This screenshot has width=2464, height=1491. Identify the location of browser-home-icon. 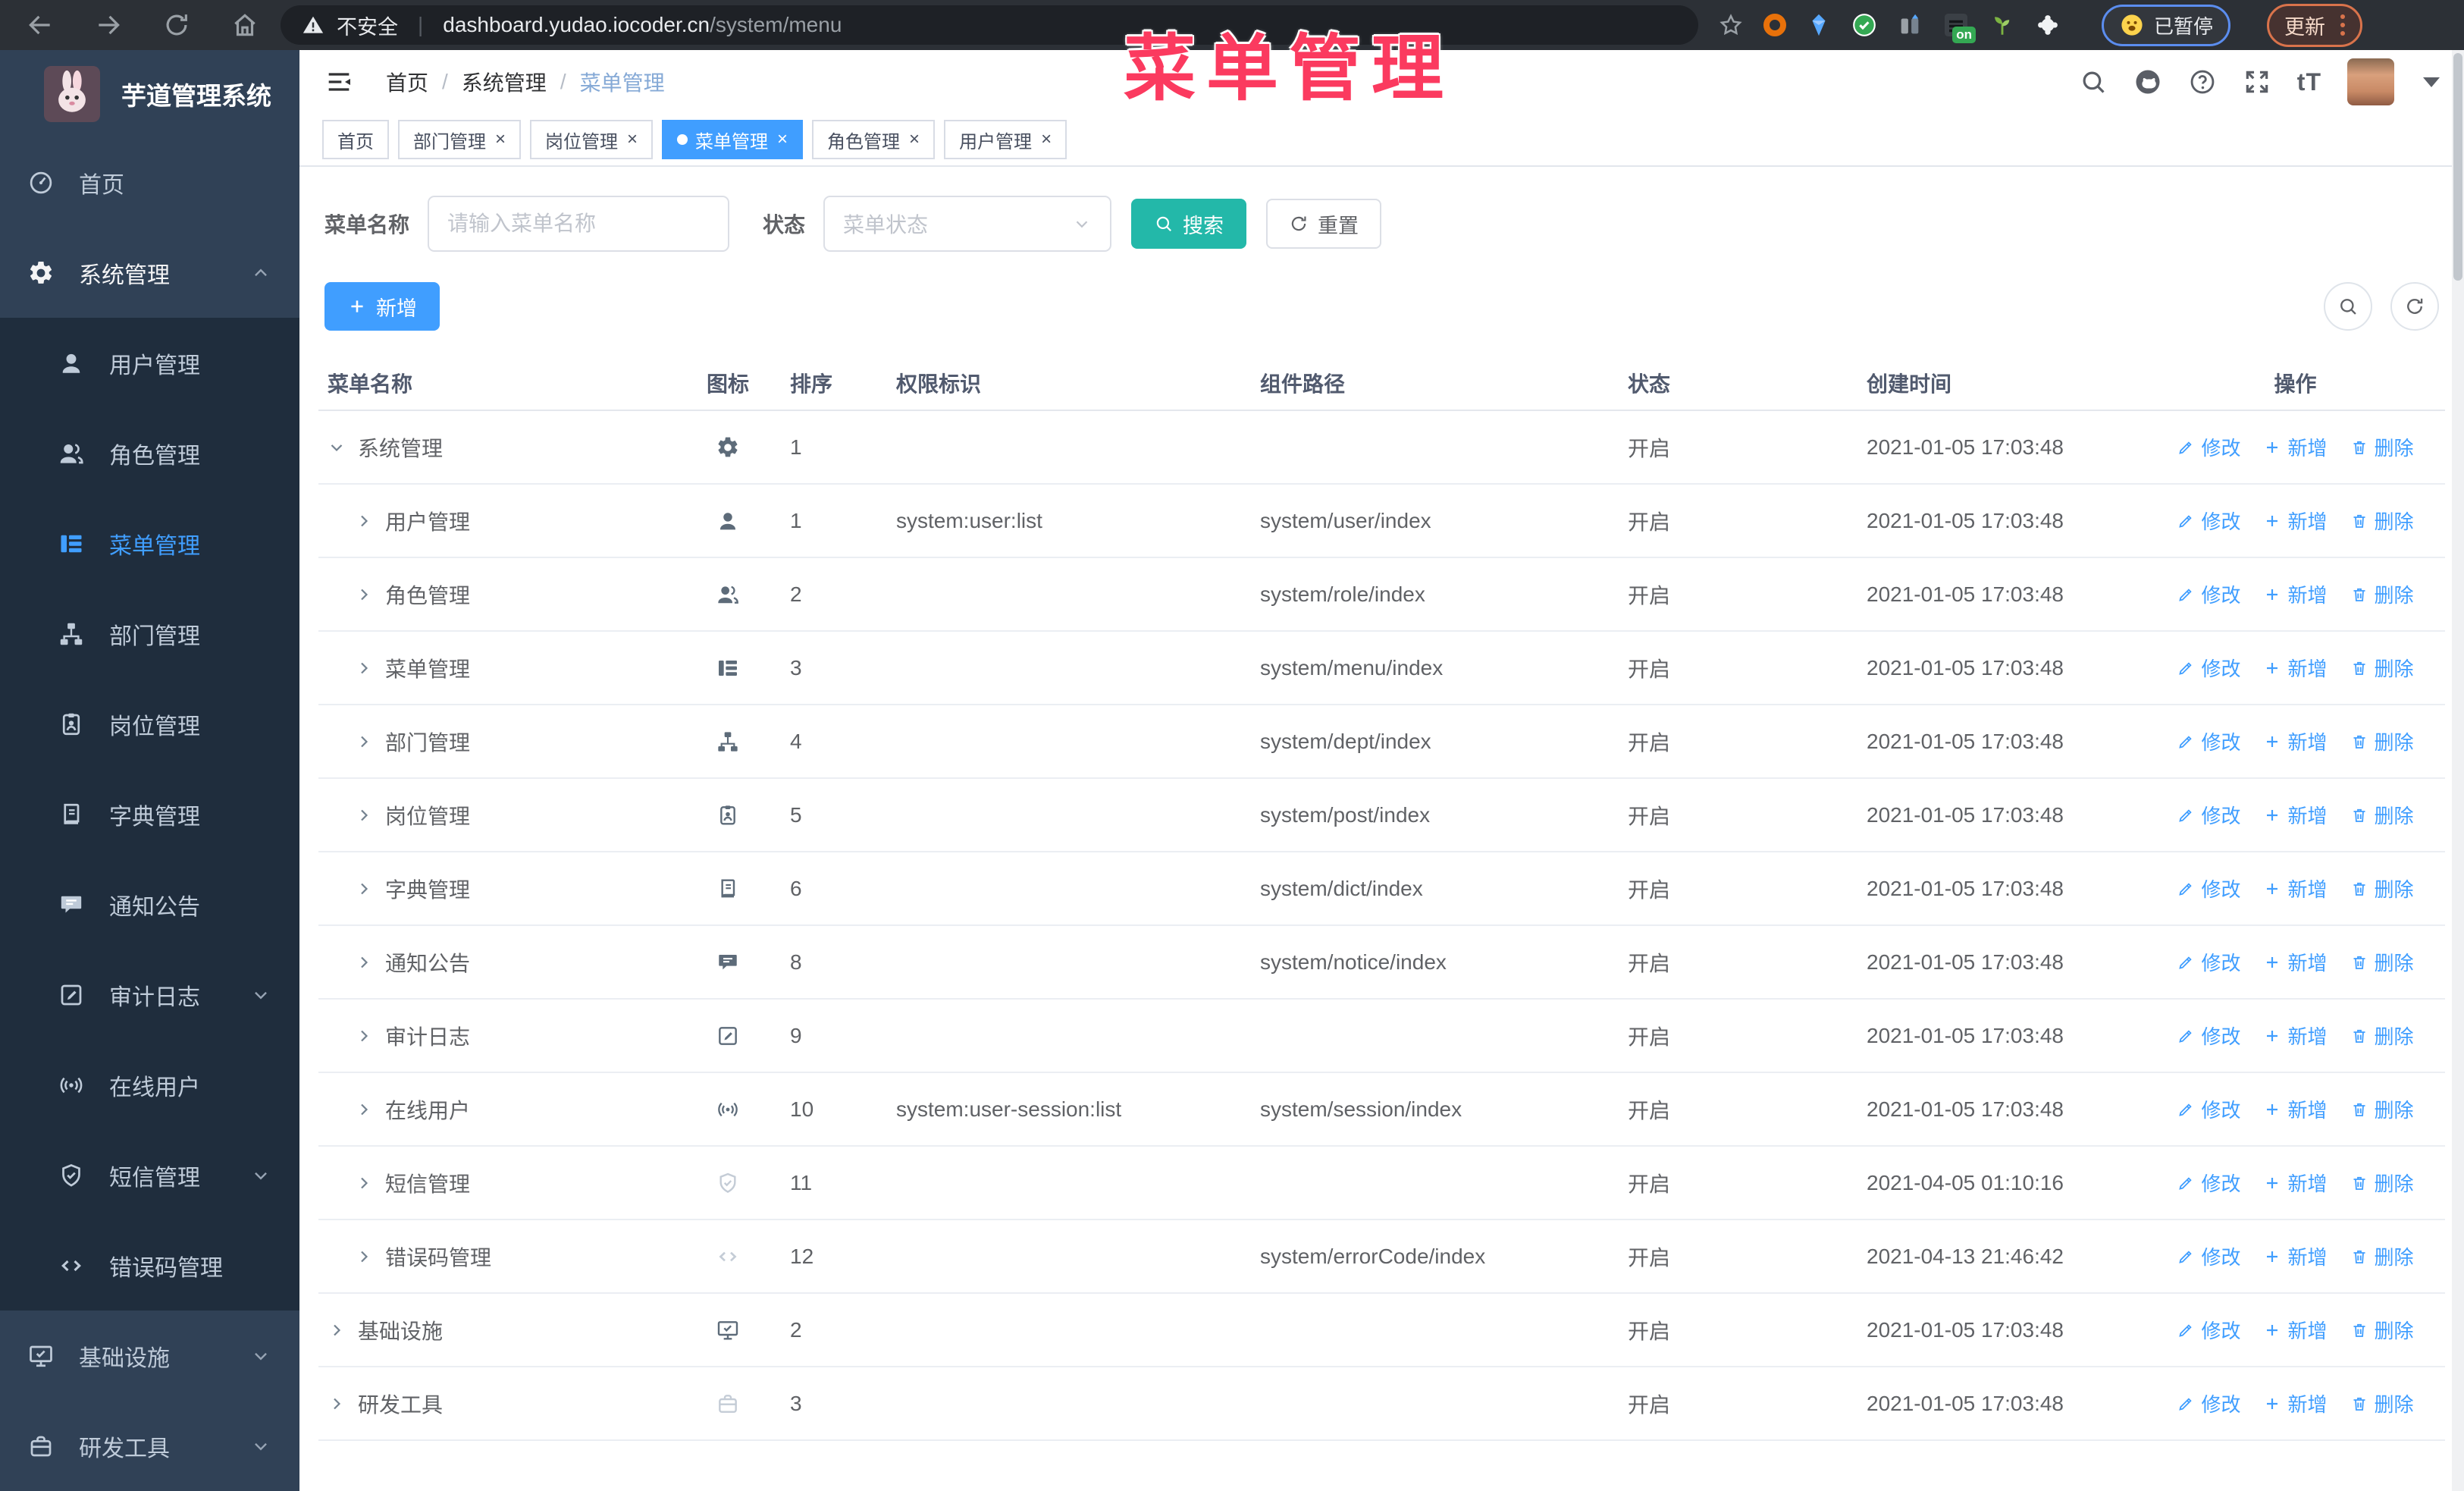
(245, 25).